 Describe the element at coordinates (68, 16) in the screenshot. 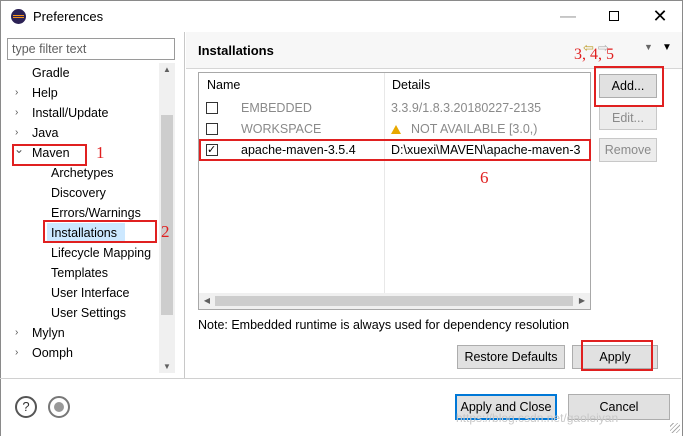

I see `window-title: Preferences` at that location.